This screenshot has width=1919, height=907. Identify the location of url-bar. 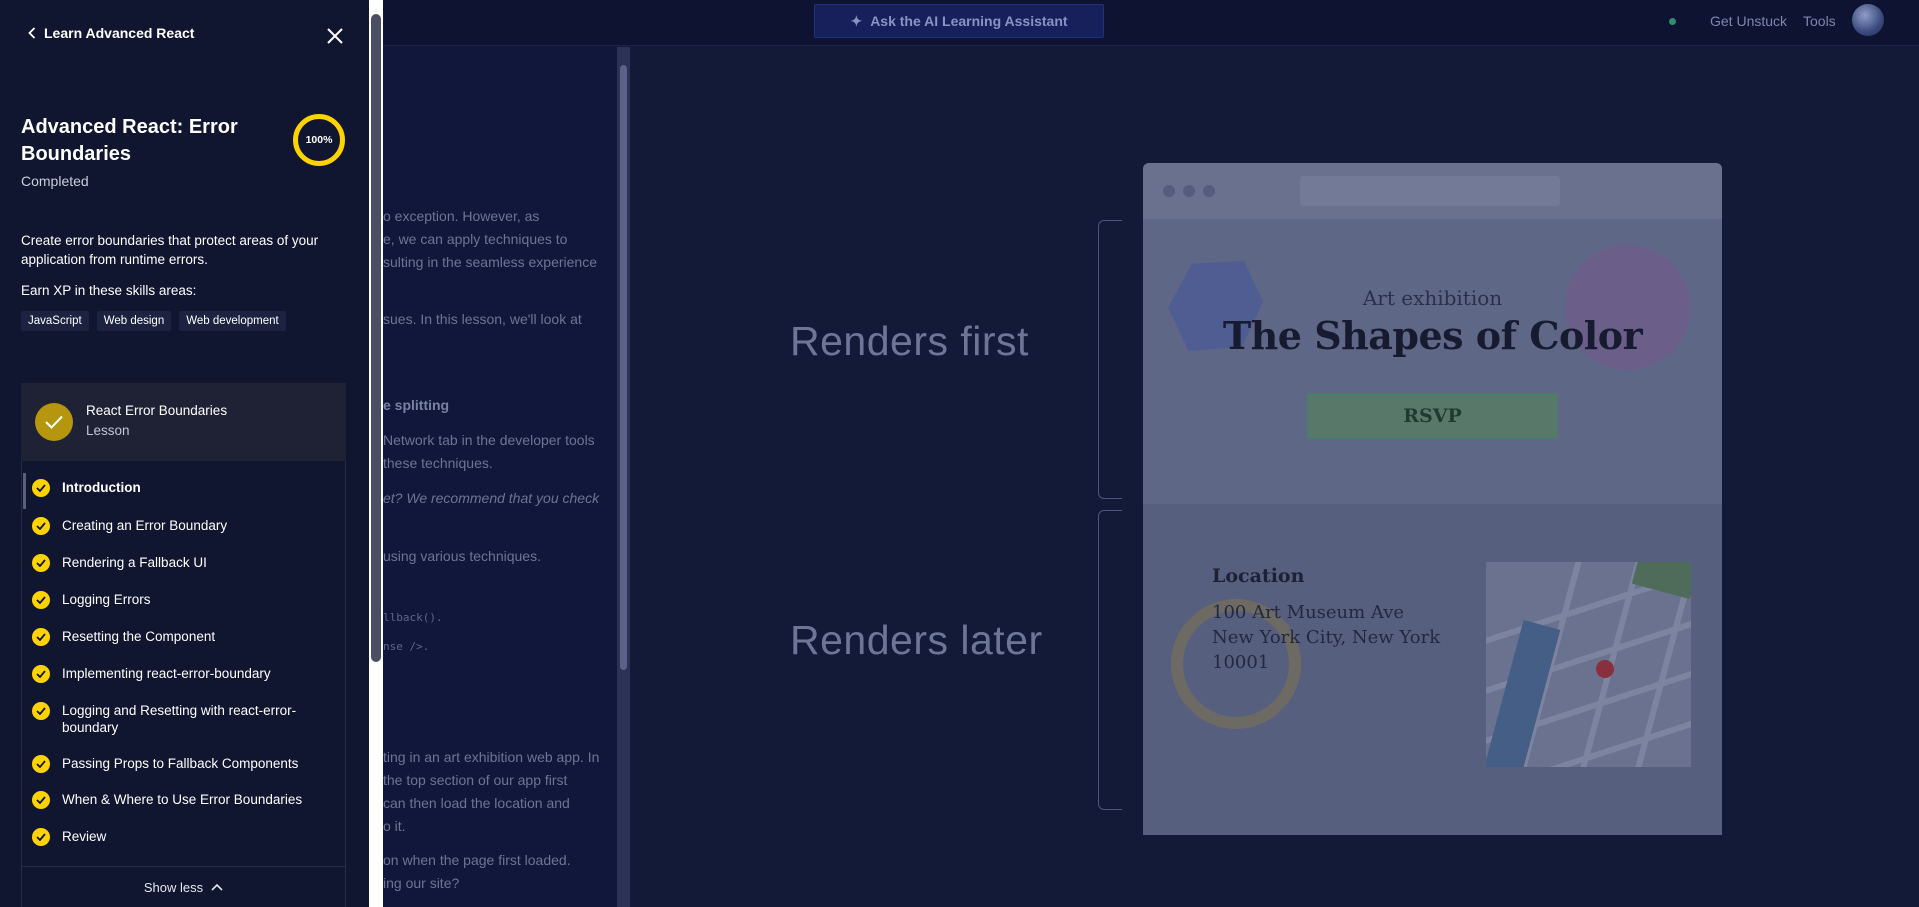
(1430, 191).